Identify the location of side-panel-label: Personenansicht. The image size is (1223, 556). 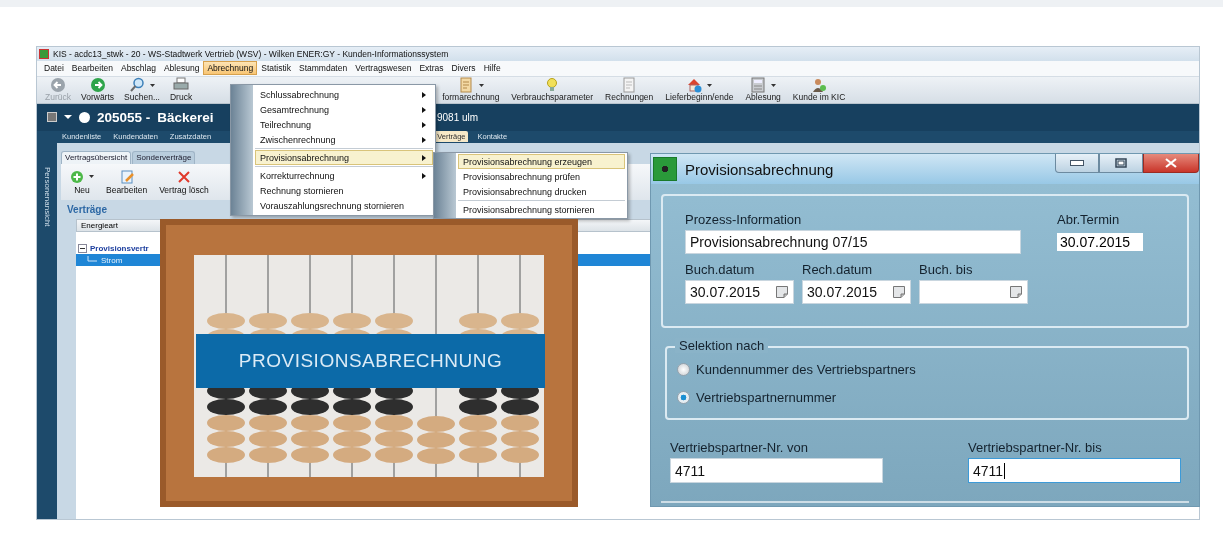
(47, 202).